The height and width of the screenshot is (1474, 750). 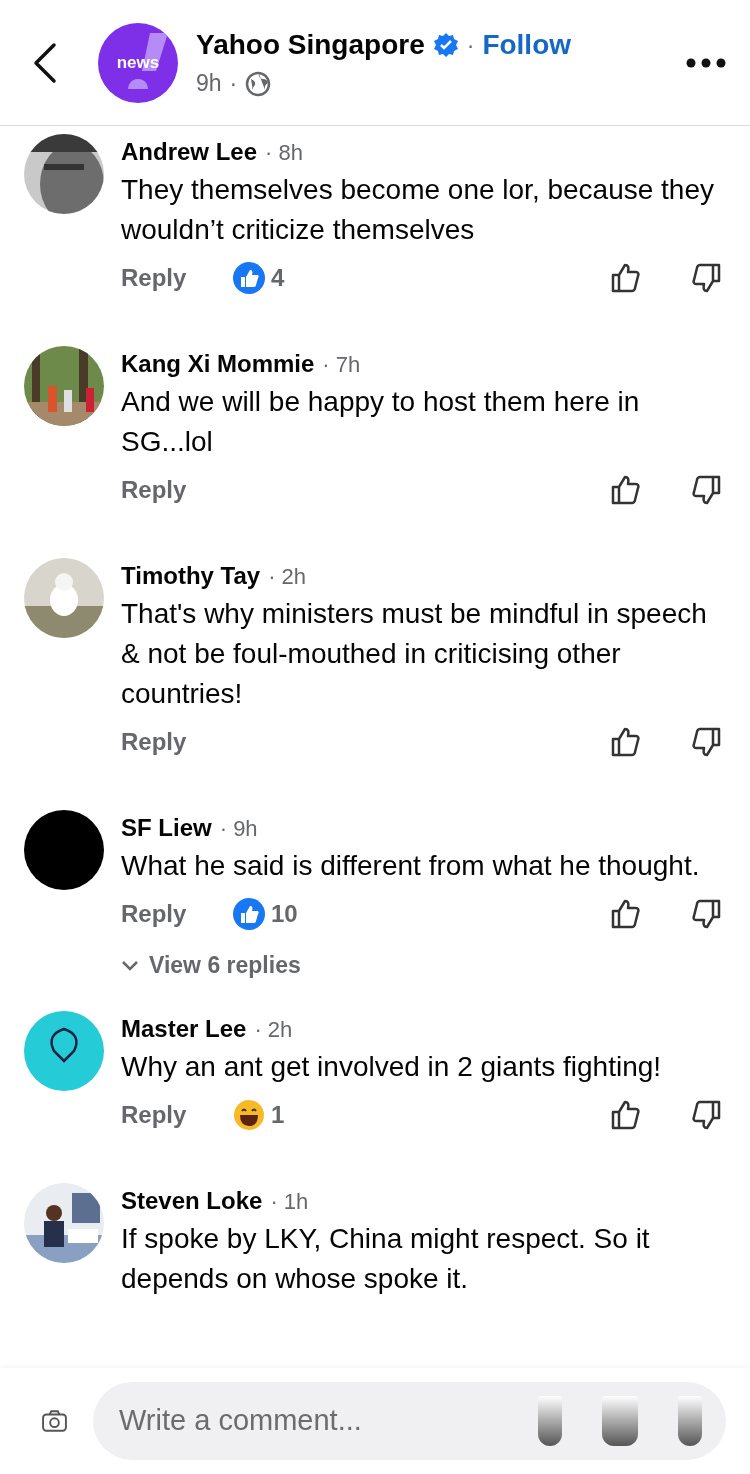 What do you see at coordinates (209, 84) in the screenshot?
I see `post-time: 9h` at bounding box center [209, 84].